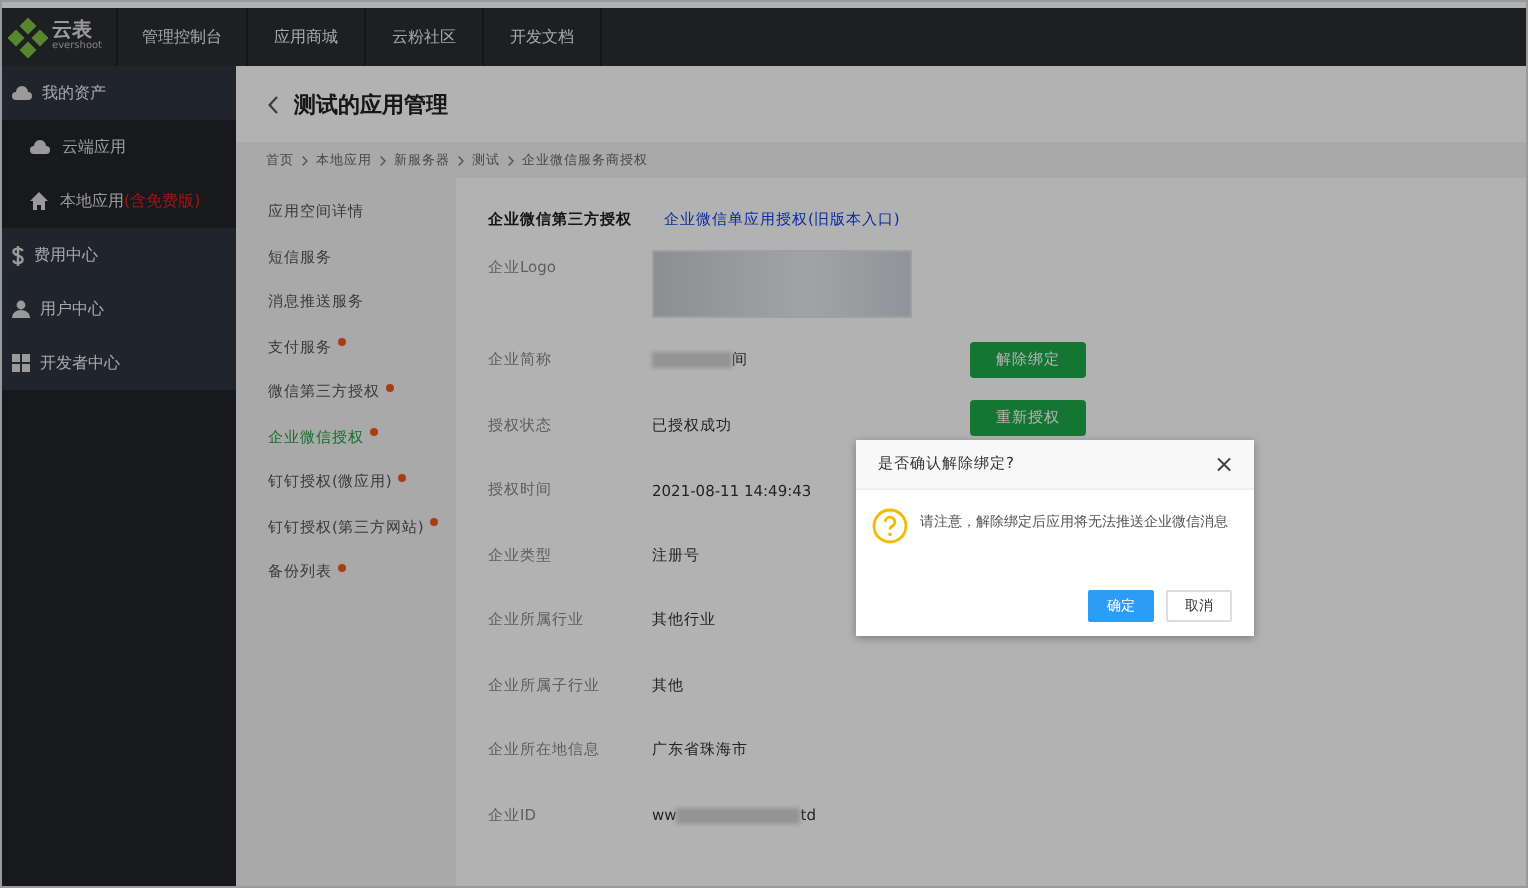  I want to click on sidebar-item: 我的资产, so click(119, 93).